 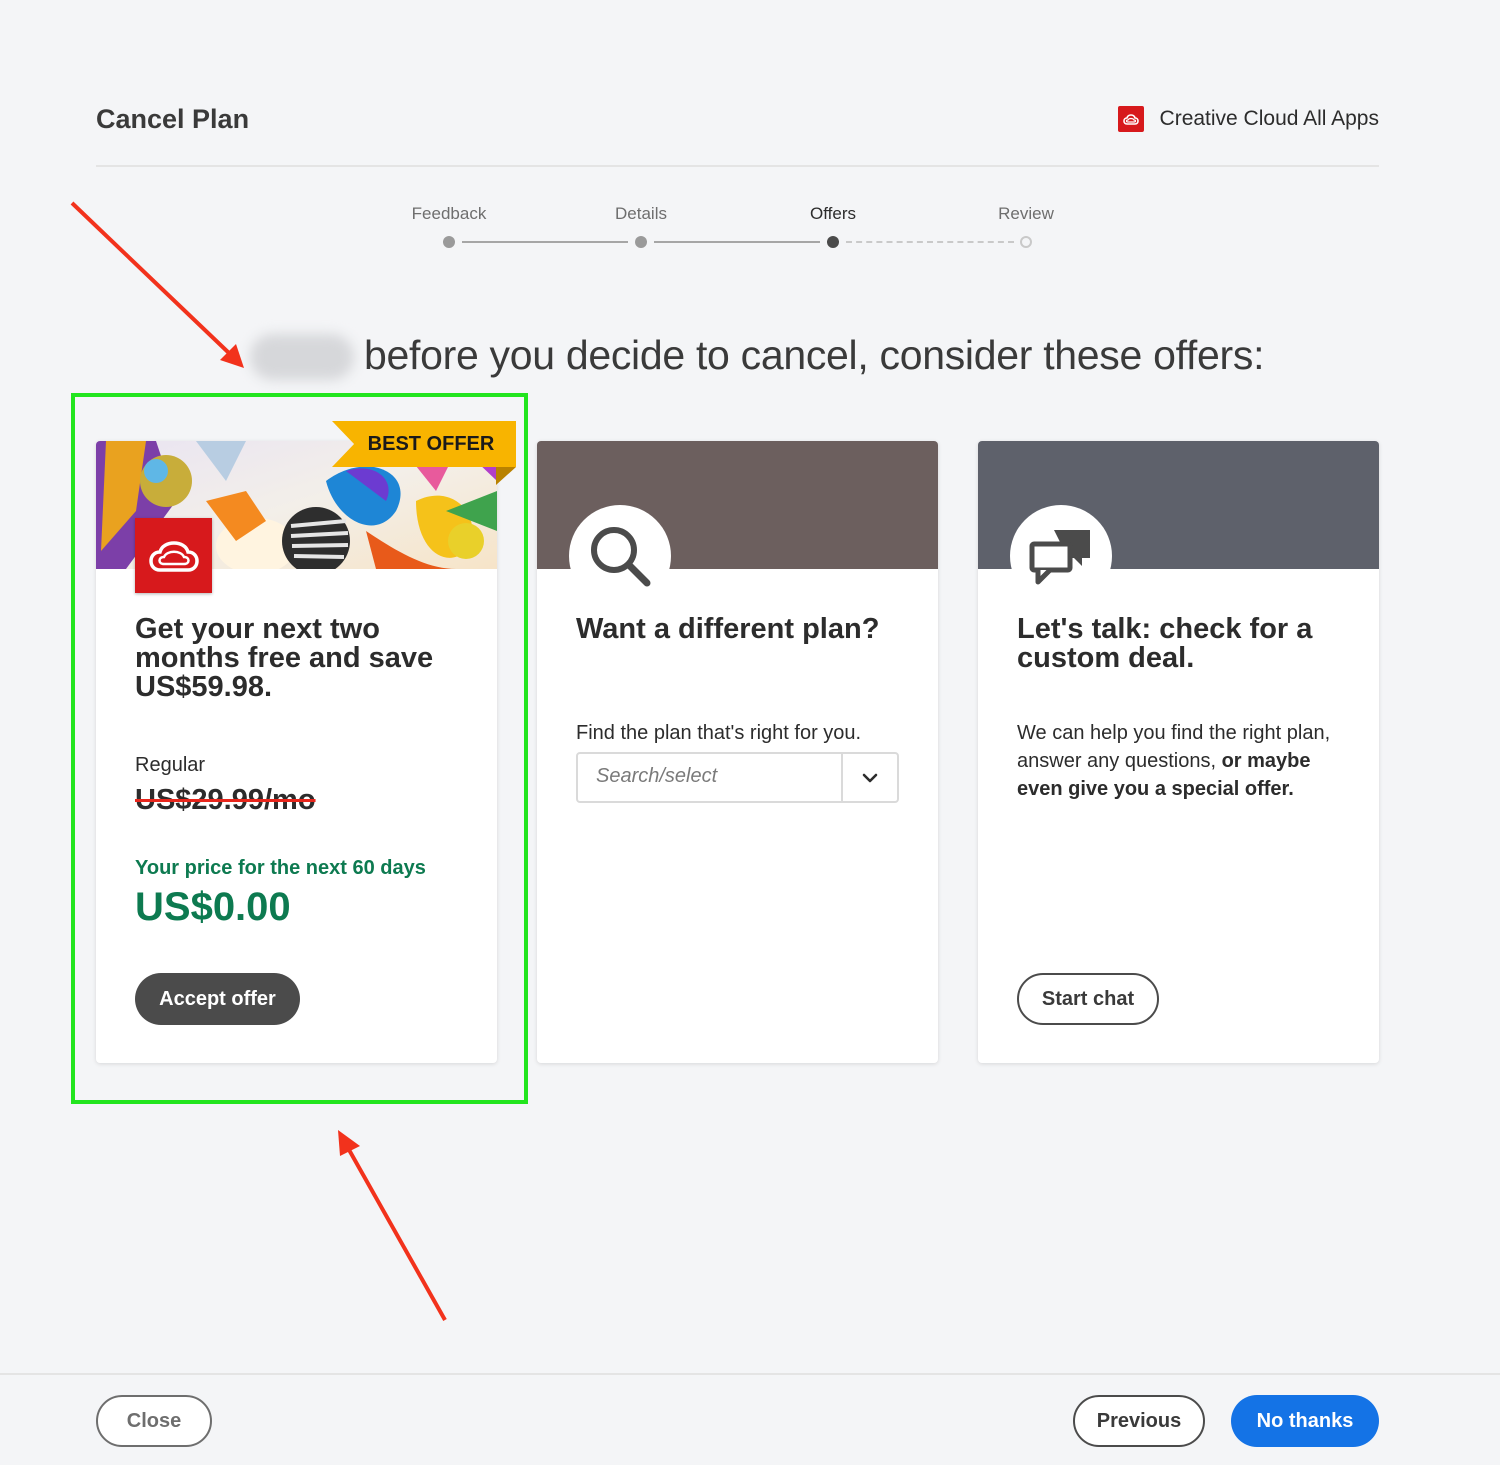 What do you see at coordinates (728, 629) in the screenshot?
I see `plan-title: Want a different plan?` at bounding box center [728, 629].